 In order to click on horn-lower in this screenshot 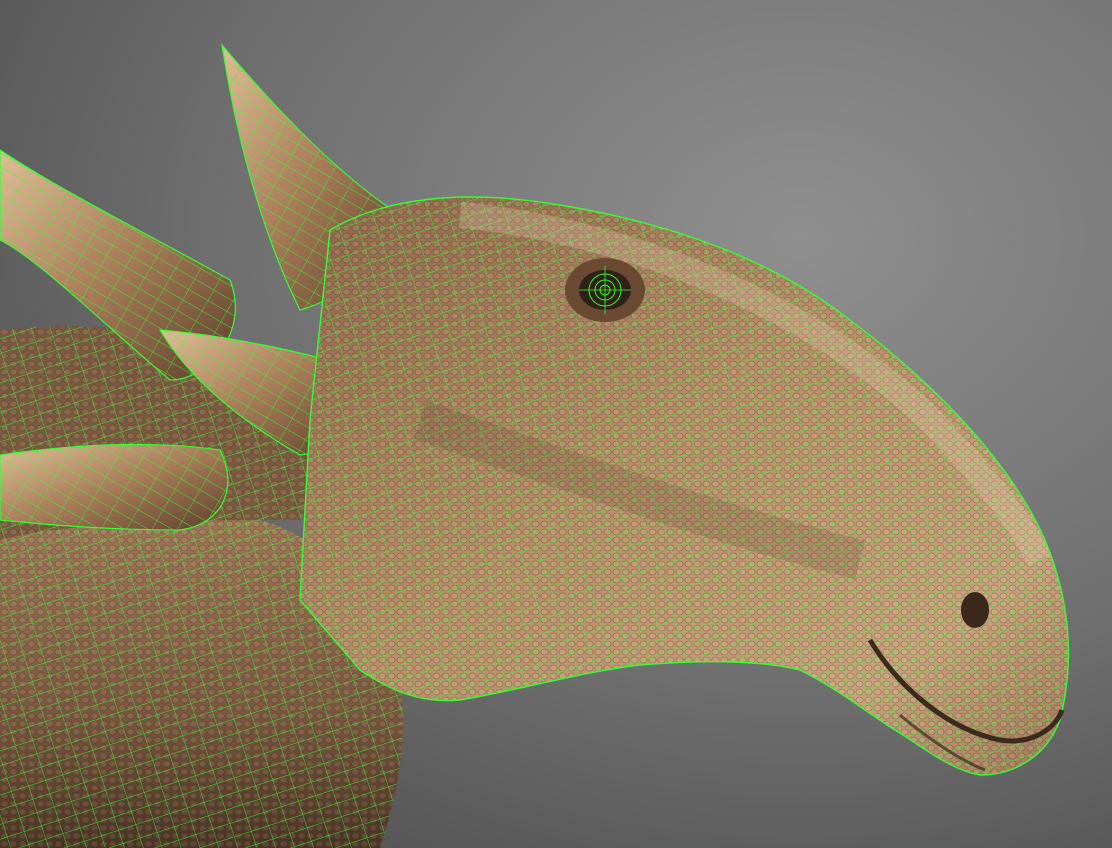, I will do `click(114, 487)`.